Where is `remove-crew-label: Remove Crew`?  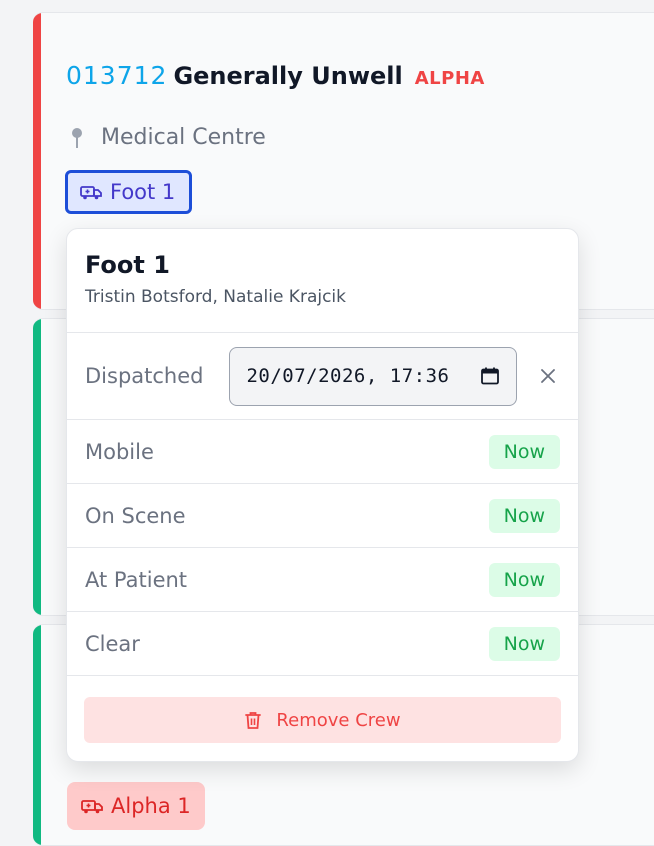 remove-crew-label: Remove Crew is located at coordinates (338, 720).